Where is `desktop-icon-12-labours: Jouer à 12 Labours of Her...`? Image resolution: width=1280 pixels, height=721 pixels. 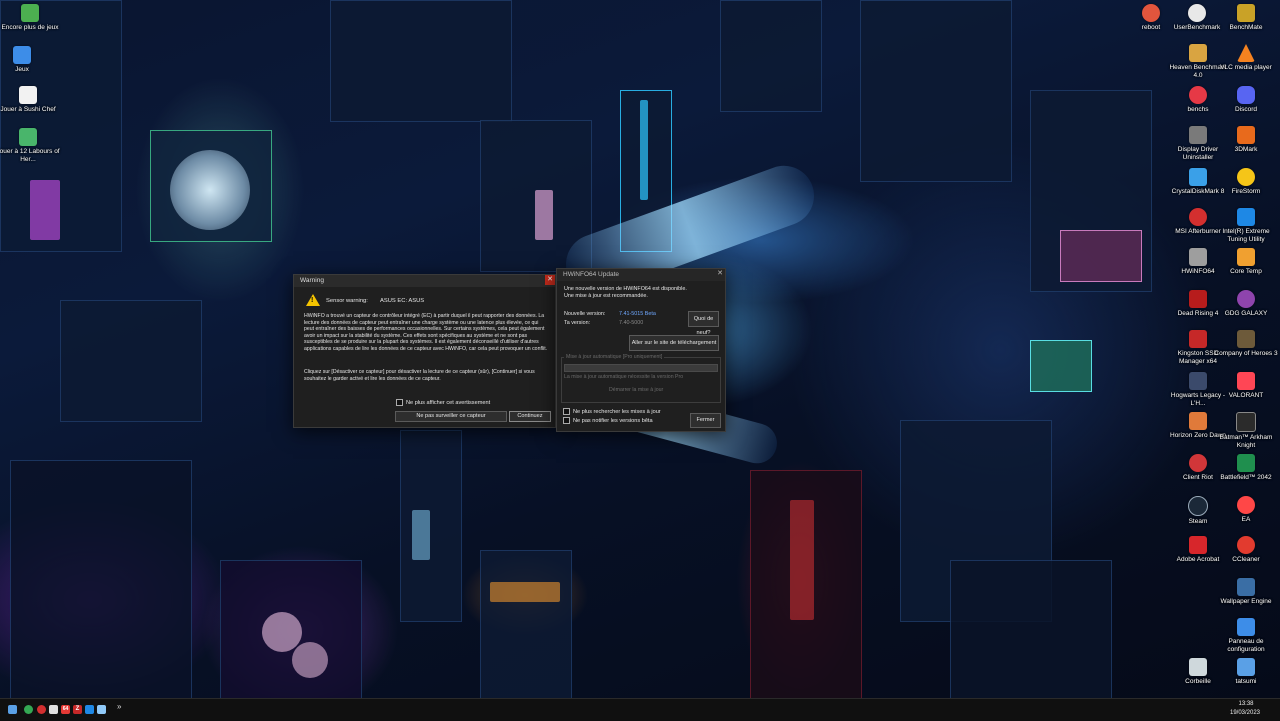
desktop-icon-12-labours: Jouer à 12 Labours of Her... is located at coordinates (30, 146).